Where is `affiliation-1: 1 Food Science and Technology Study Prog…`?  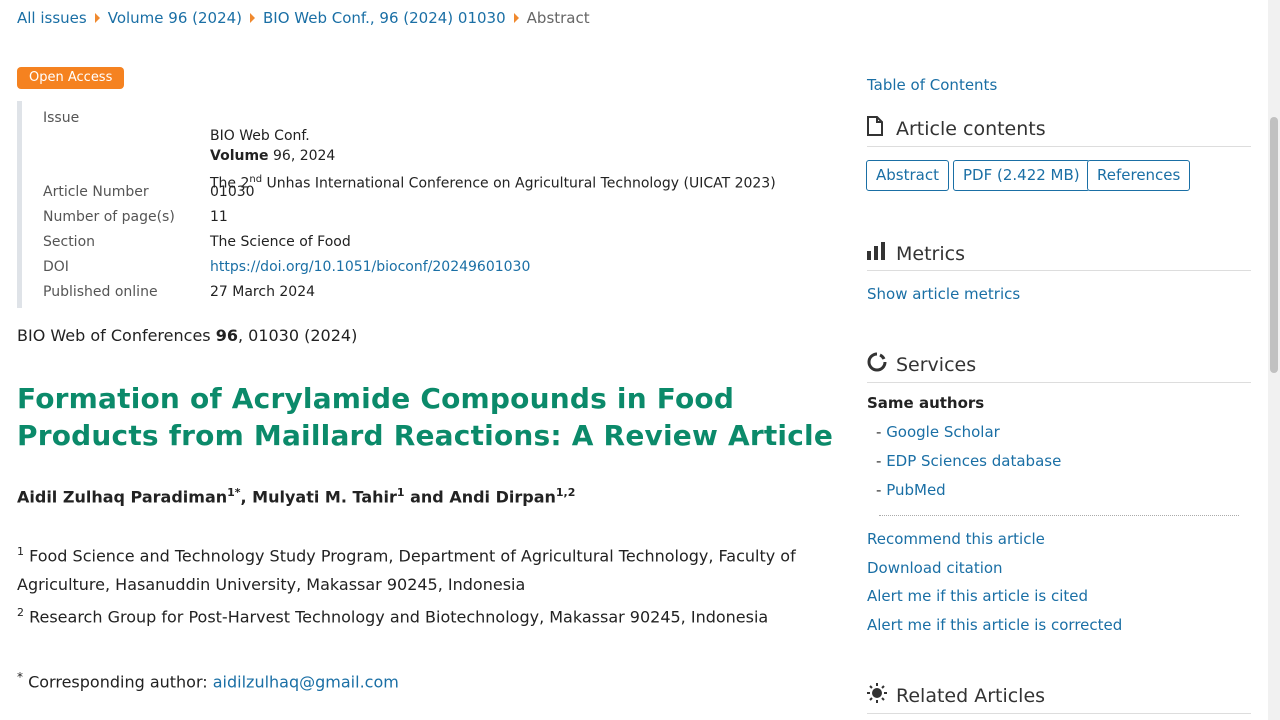
affiliation-1: 1 Food Science and Technology Study Prog… is located at coordinates (417, 568).